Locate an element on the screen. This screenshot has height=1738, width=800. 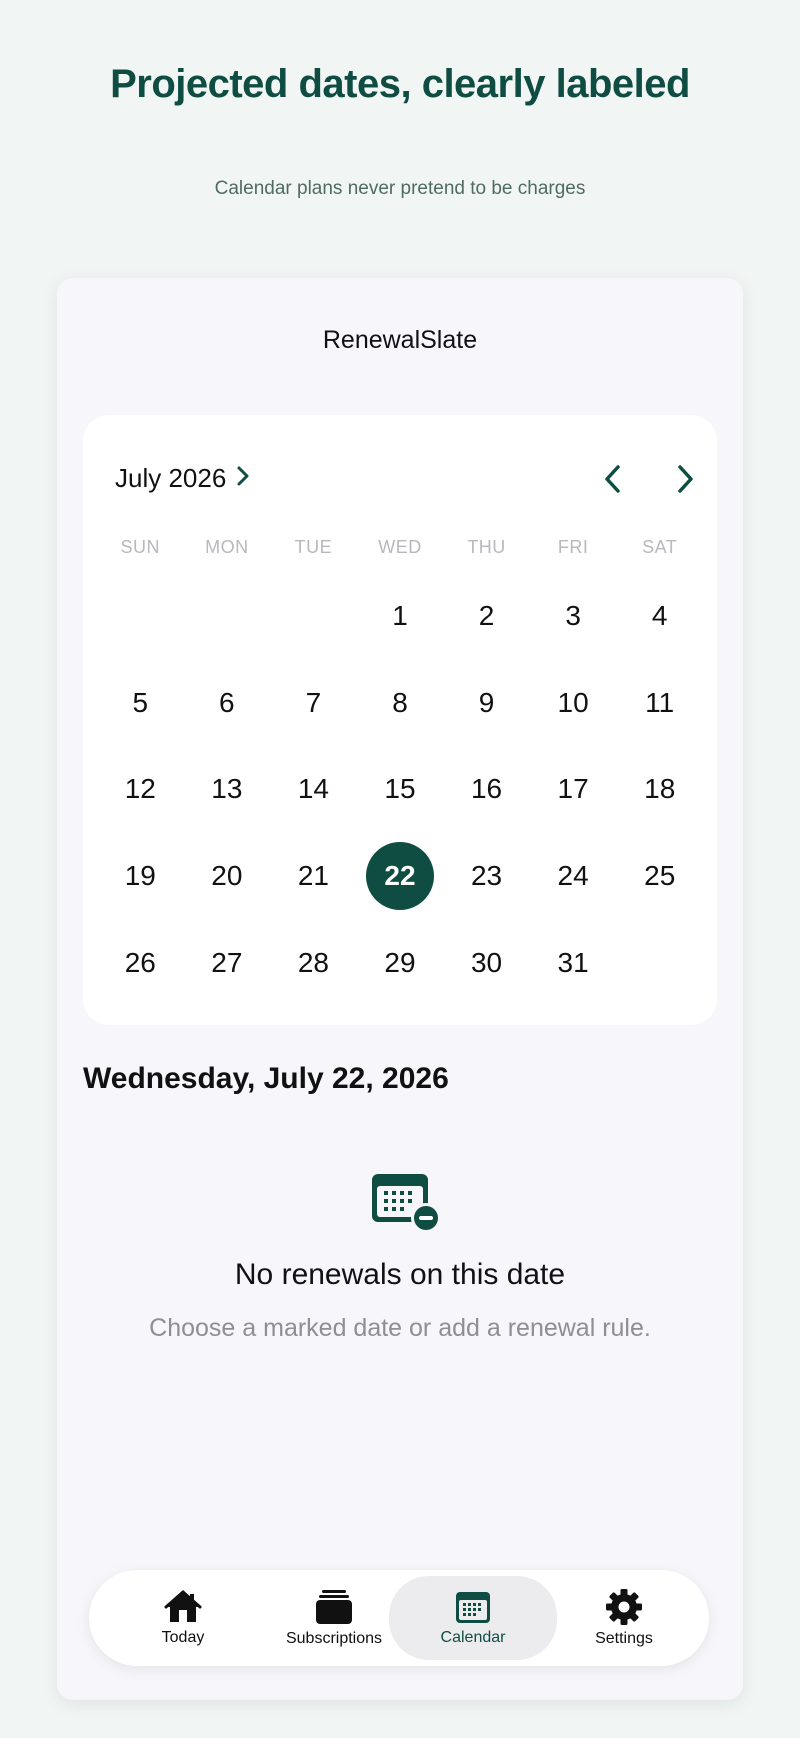
day-number: 18 is located at coordinates (660, 789).